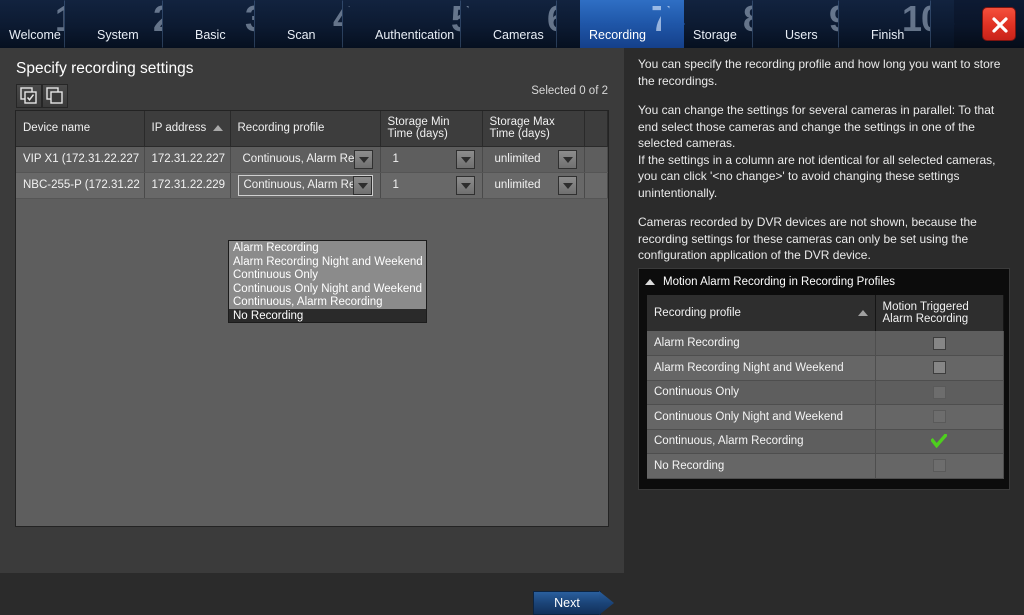  Describe the element at coordinates (761, 466) in the screenshot. I see `profile-name-cell: No Recording` at that location.